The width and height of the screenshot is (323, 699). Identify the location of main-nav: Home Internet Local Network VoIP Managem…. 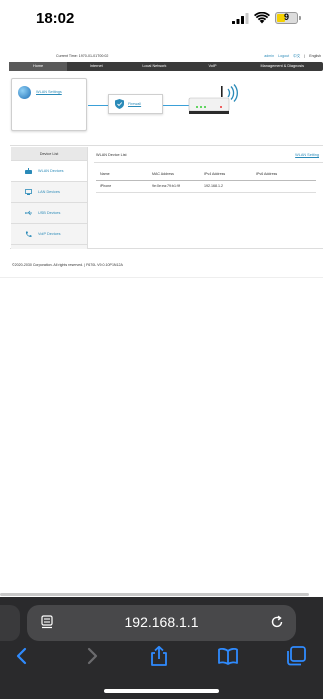
(166, 66).